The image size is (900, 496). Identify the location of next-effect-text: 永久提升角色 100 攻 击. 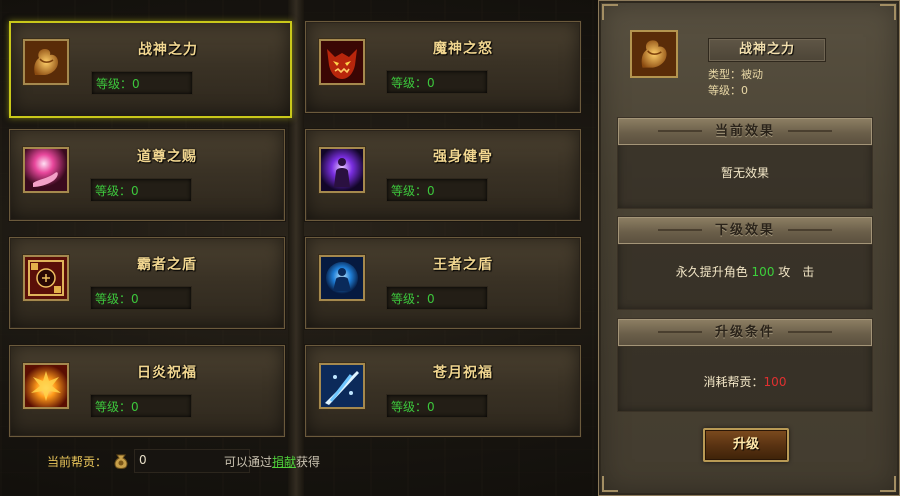
(745, 271).